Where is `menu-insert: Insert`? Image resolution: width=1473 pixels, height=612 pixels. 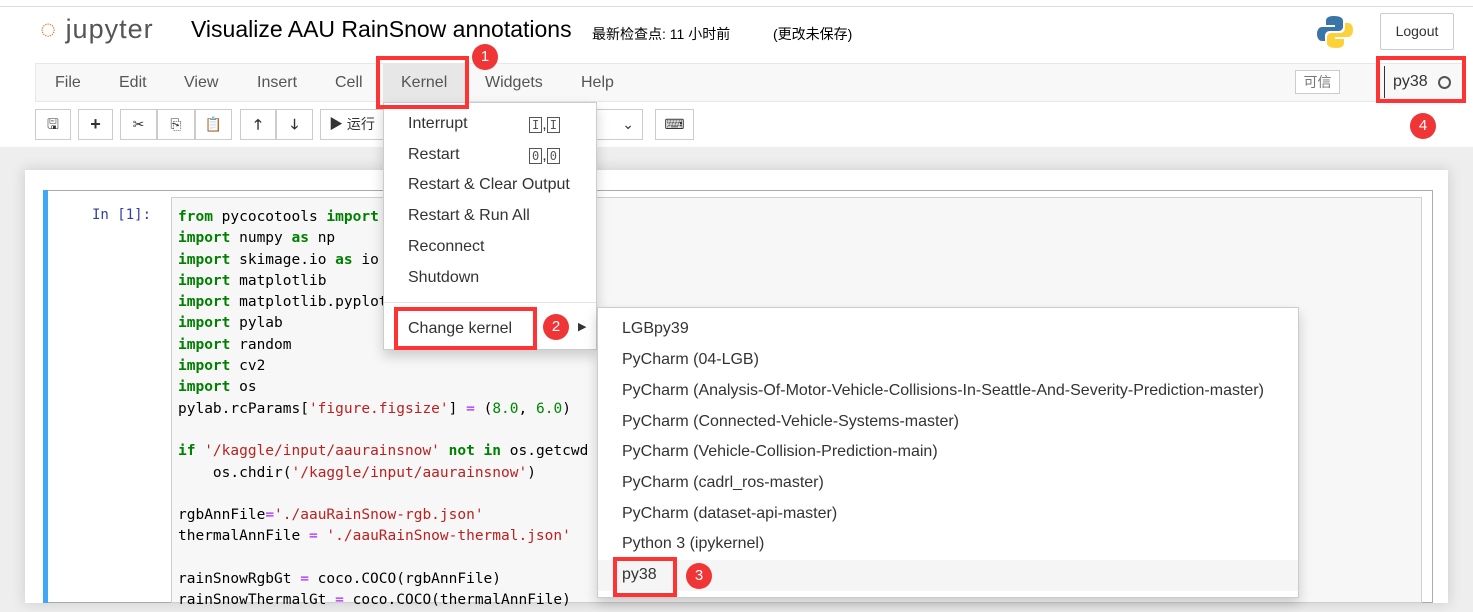 menu-insert: Insert is located at coordinates (277, 83).